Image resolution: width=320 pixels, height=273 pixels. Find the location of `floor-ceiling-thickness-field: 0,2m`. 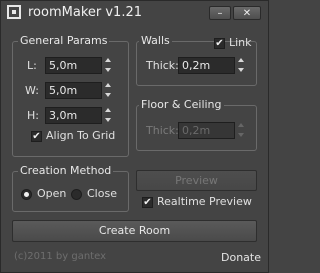

floor-ceiling-thickness-field: 0,2m is located at coordinates (206, 130).